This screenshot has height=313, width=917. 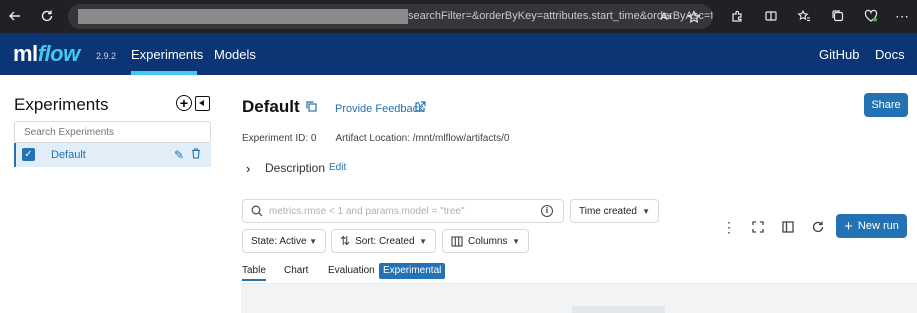 What do you see at coordinates (296, 270) in the screenshot?
I see `tab-chart: Chart` at bounding box center [296, 270].